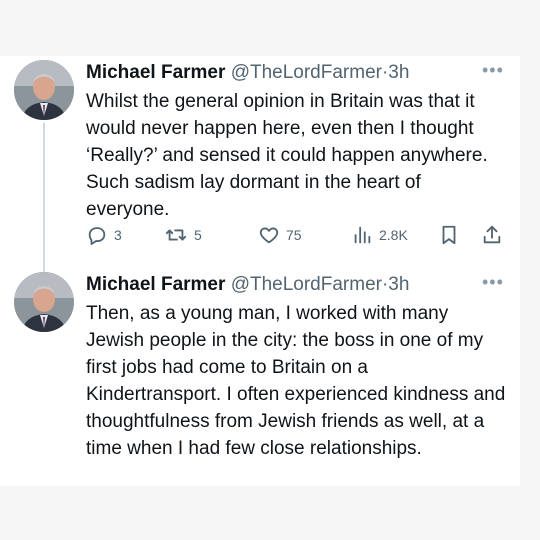 The height and width of the screenshot is (540, 540). What do you see at coordinates (393, 235) in the screenshot?
I see `views-count: 2.8K` at bounding box center [393, 235].